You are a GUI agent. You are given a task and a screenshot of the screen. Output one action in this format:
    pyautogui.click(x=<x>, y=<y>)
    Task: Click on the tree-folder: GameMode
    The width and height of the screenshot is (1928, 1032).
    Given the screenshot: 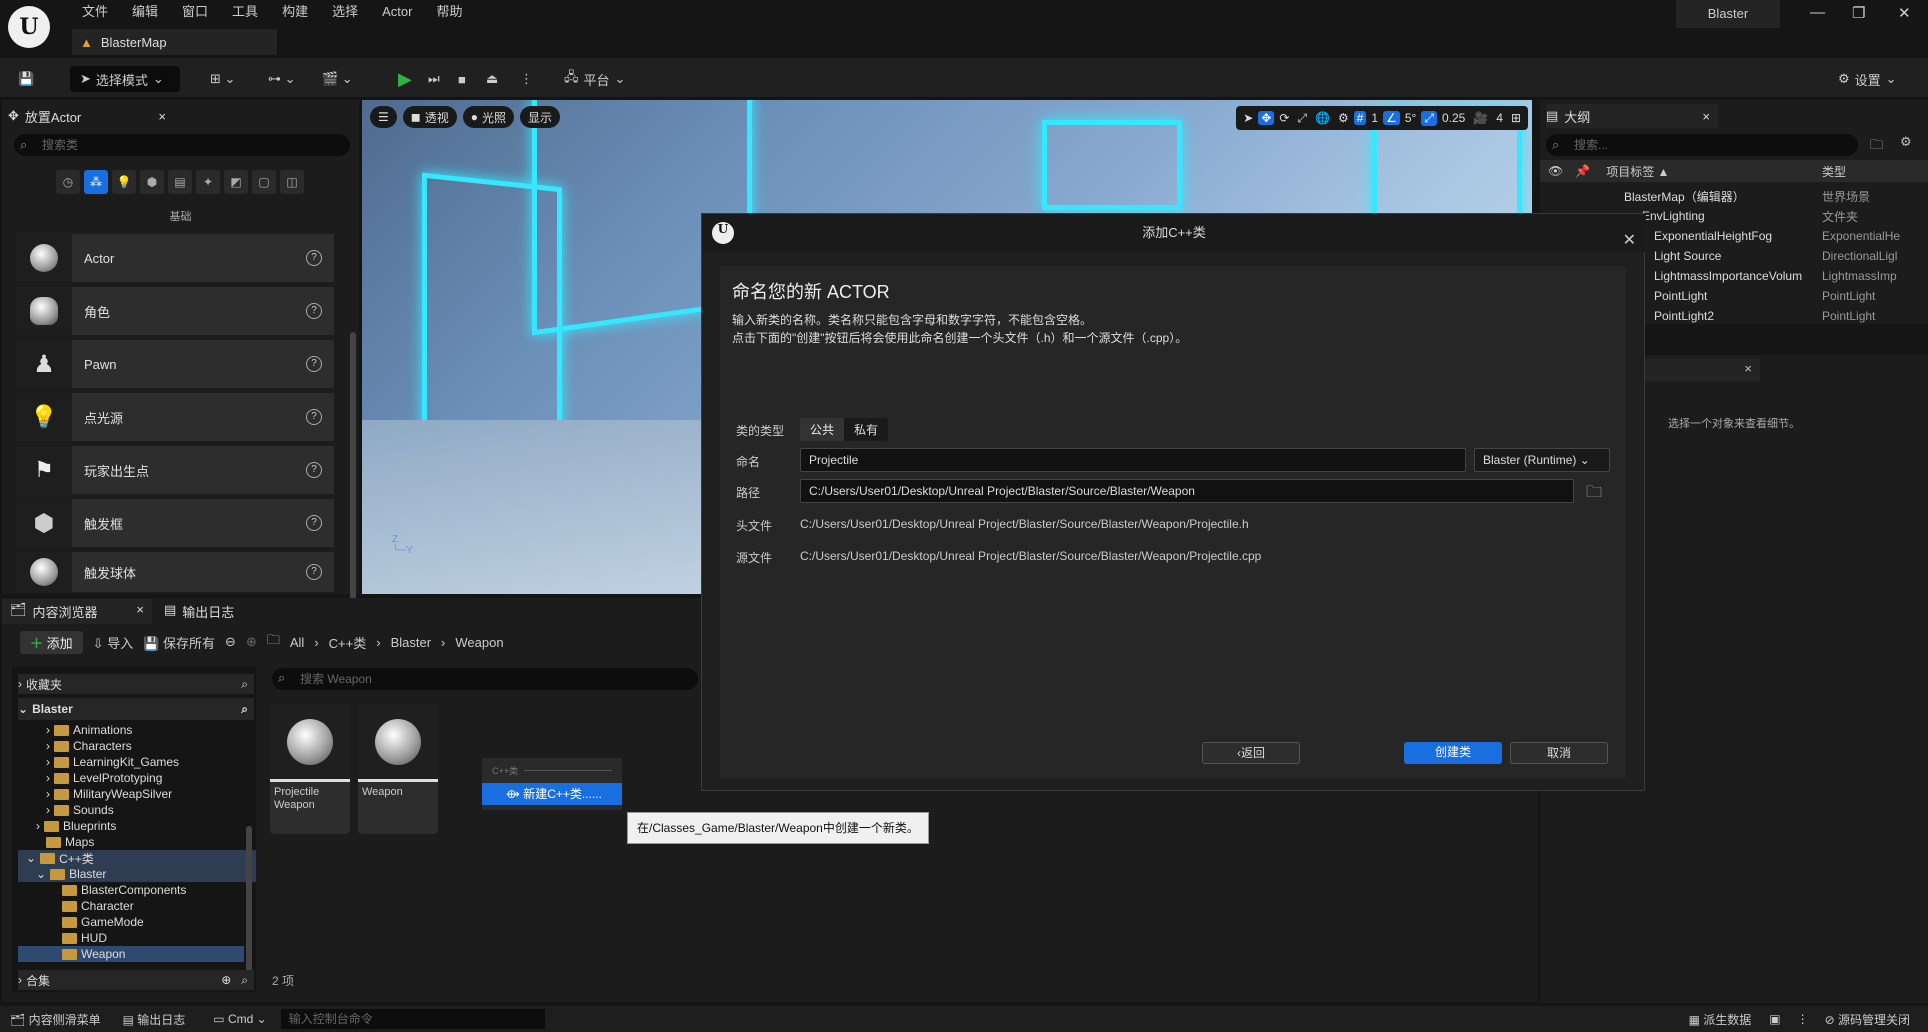 What is the action you would take?
    pyautogui.click(x=181, y=922)
    